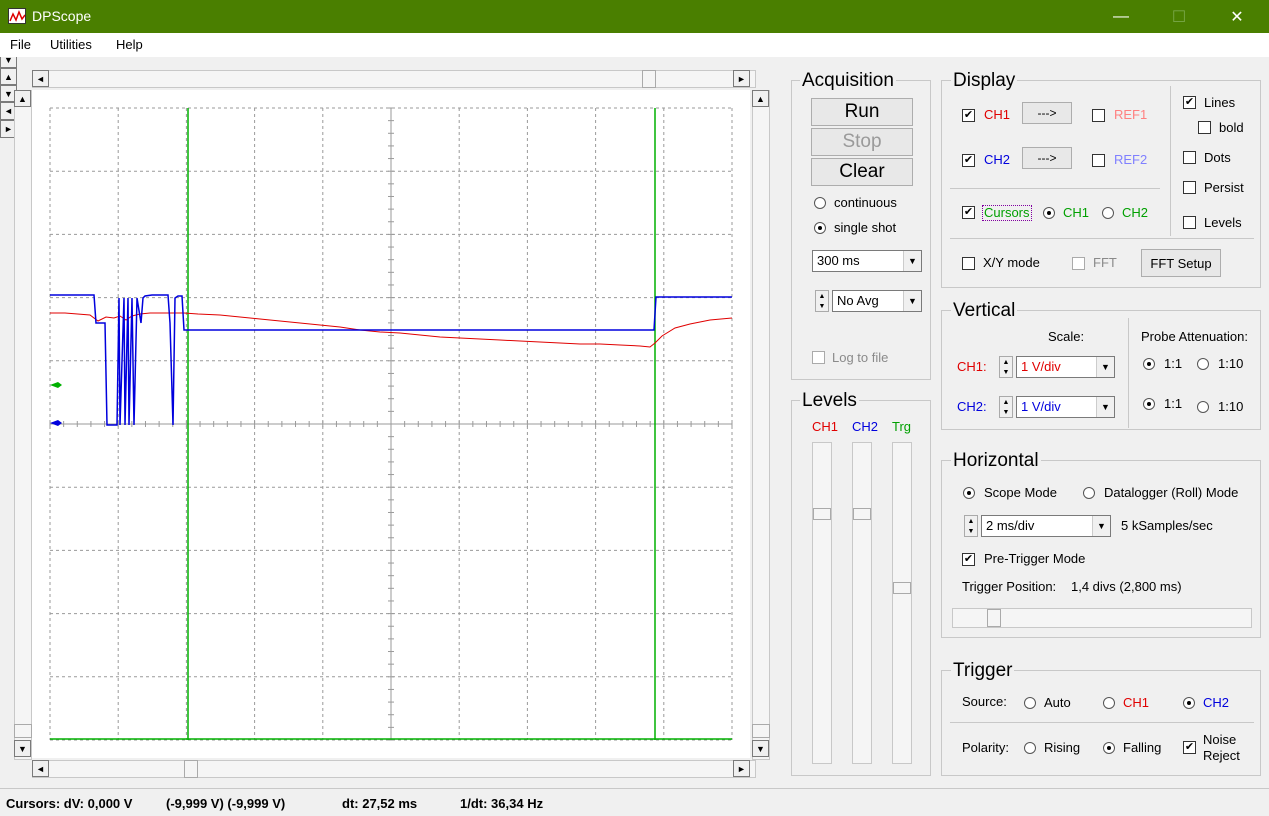 Image resolution: width=1269 pixels, height=816 pixels. What do you see at coordinates (22, 98) in the screenshot?
I see `left-scroll-up-button: ▲` at bounding box center [22, 98].